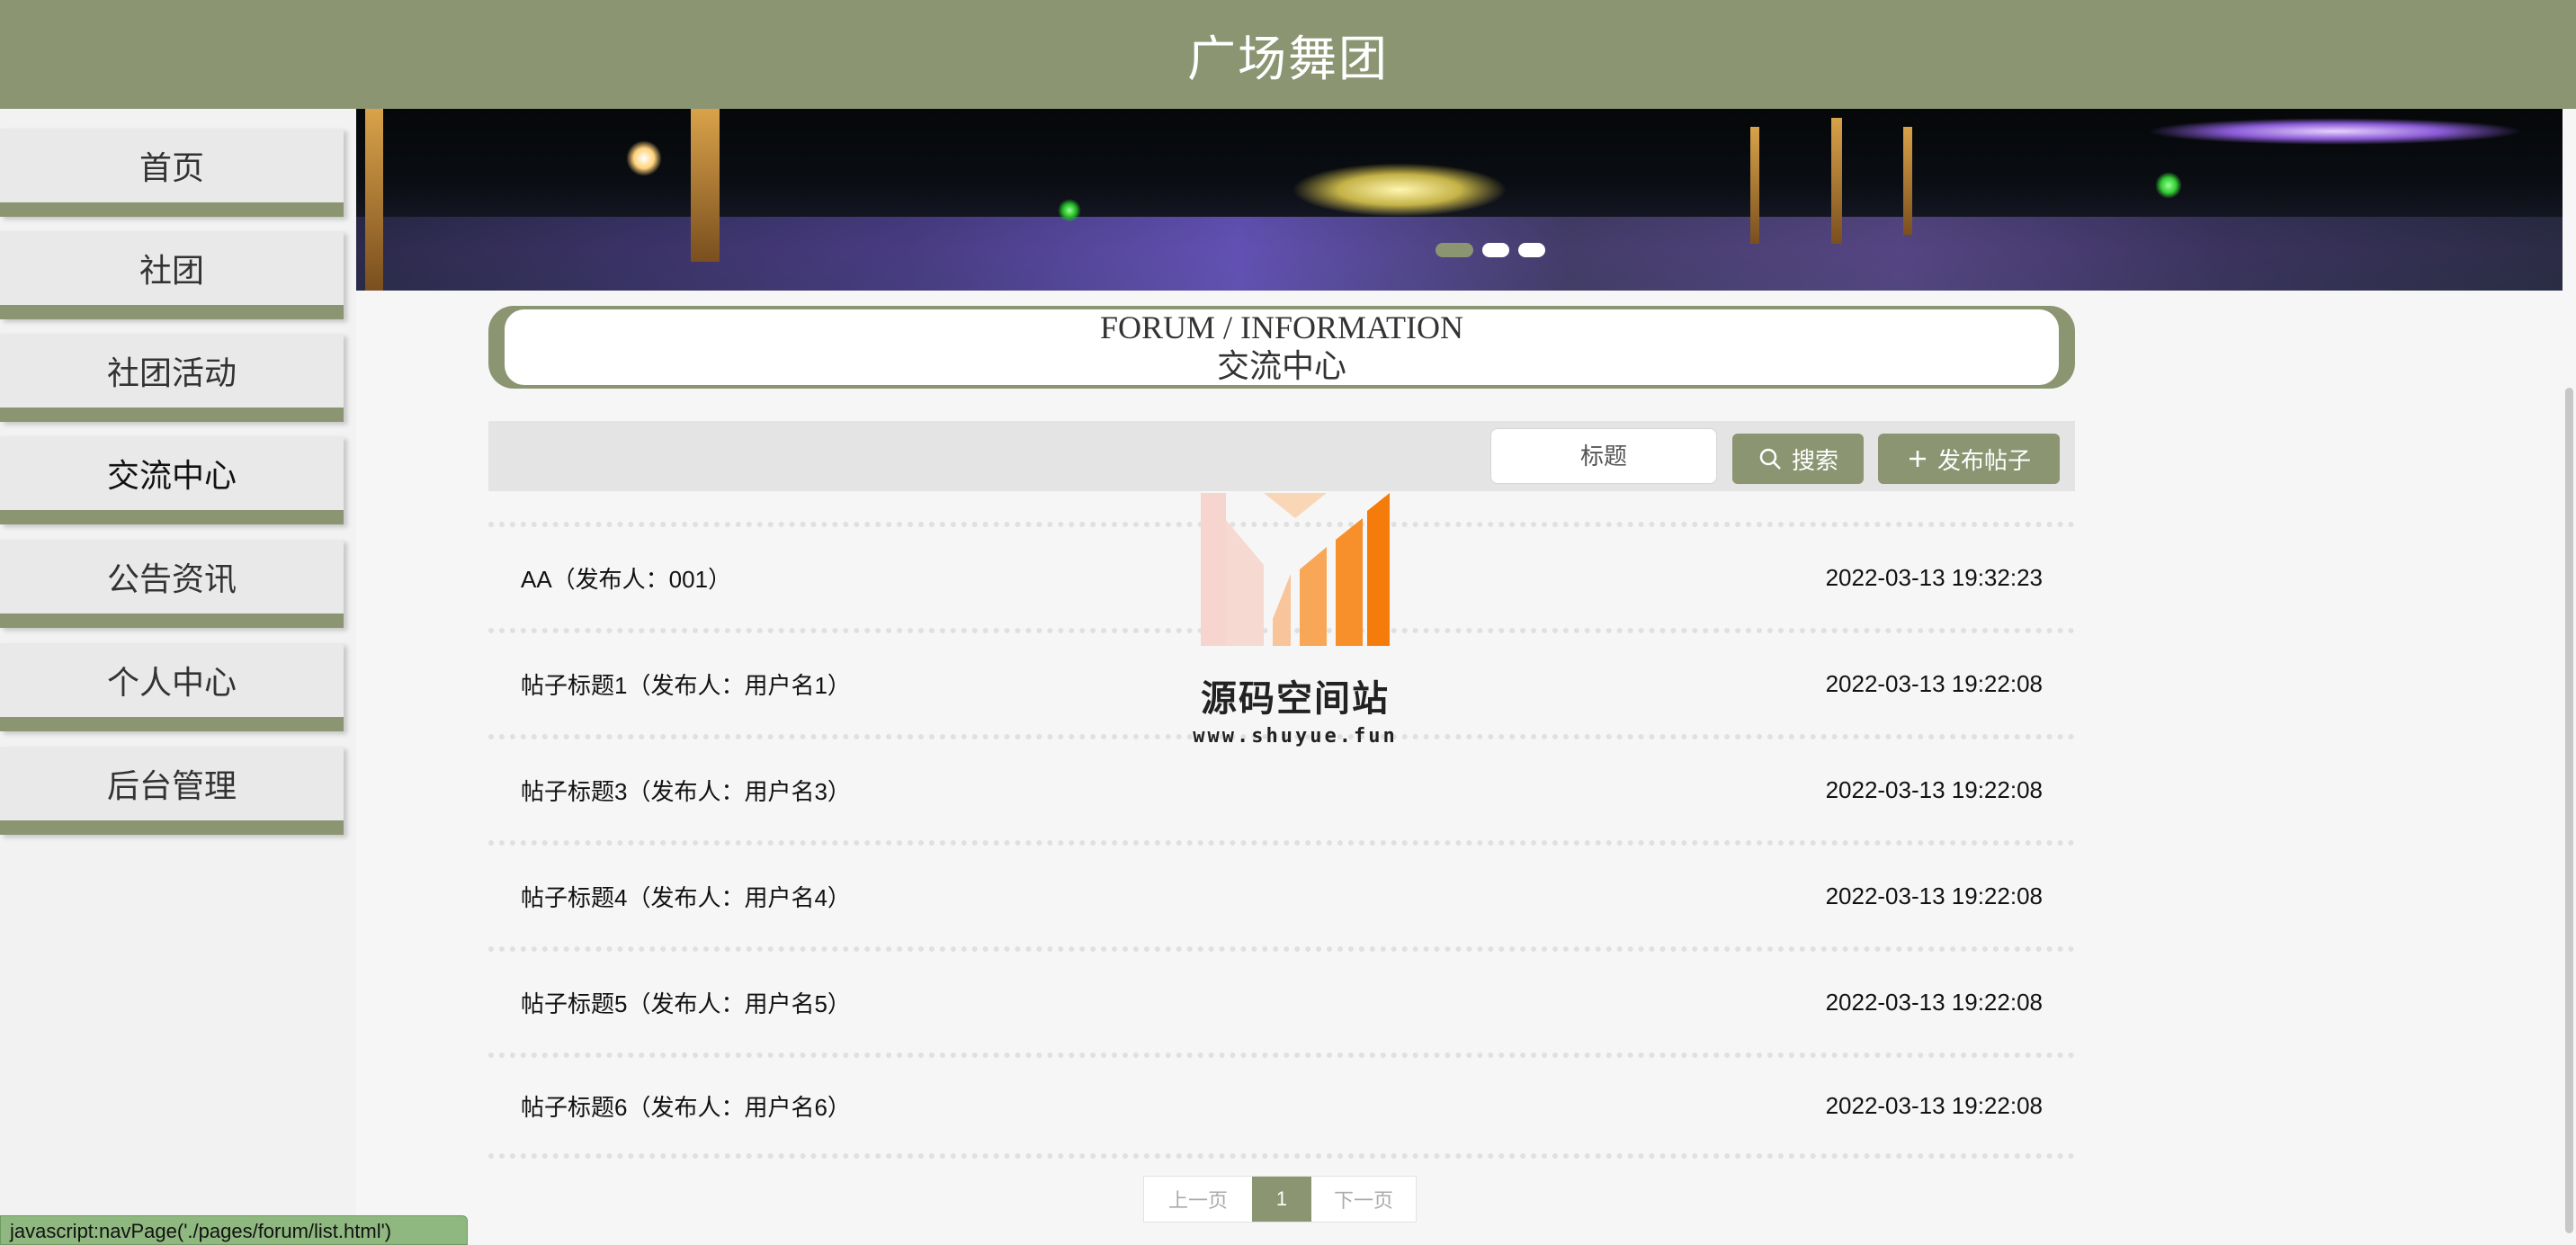 Image resolution: width=2576 pixels, height=1245 pixels. What do you see at coordinates (172, 687) in the screenshot?
I see `sidebar-item-personal-center: 个人中心` at bounding box center [172, 687].